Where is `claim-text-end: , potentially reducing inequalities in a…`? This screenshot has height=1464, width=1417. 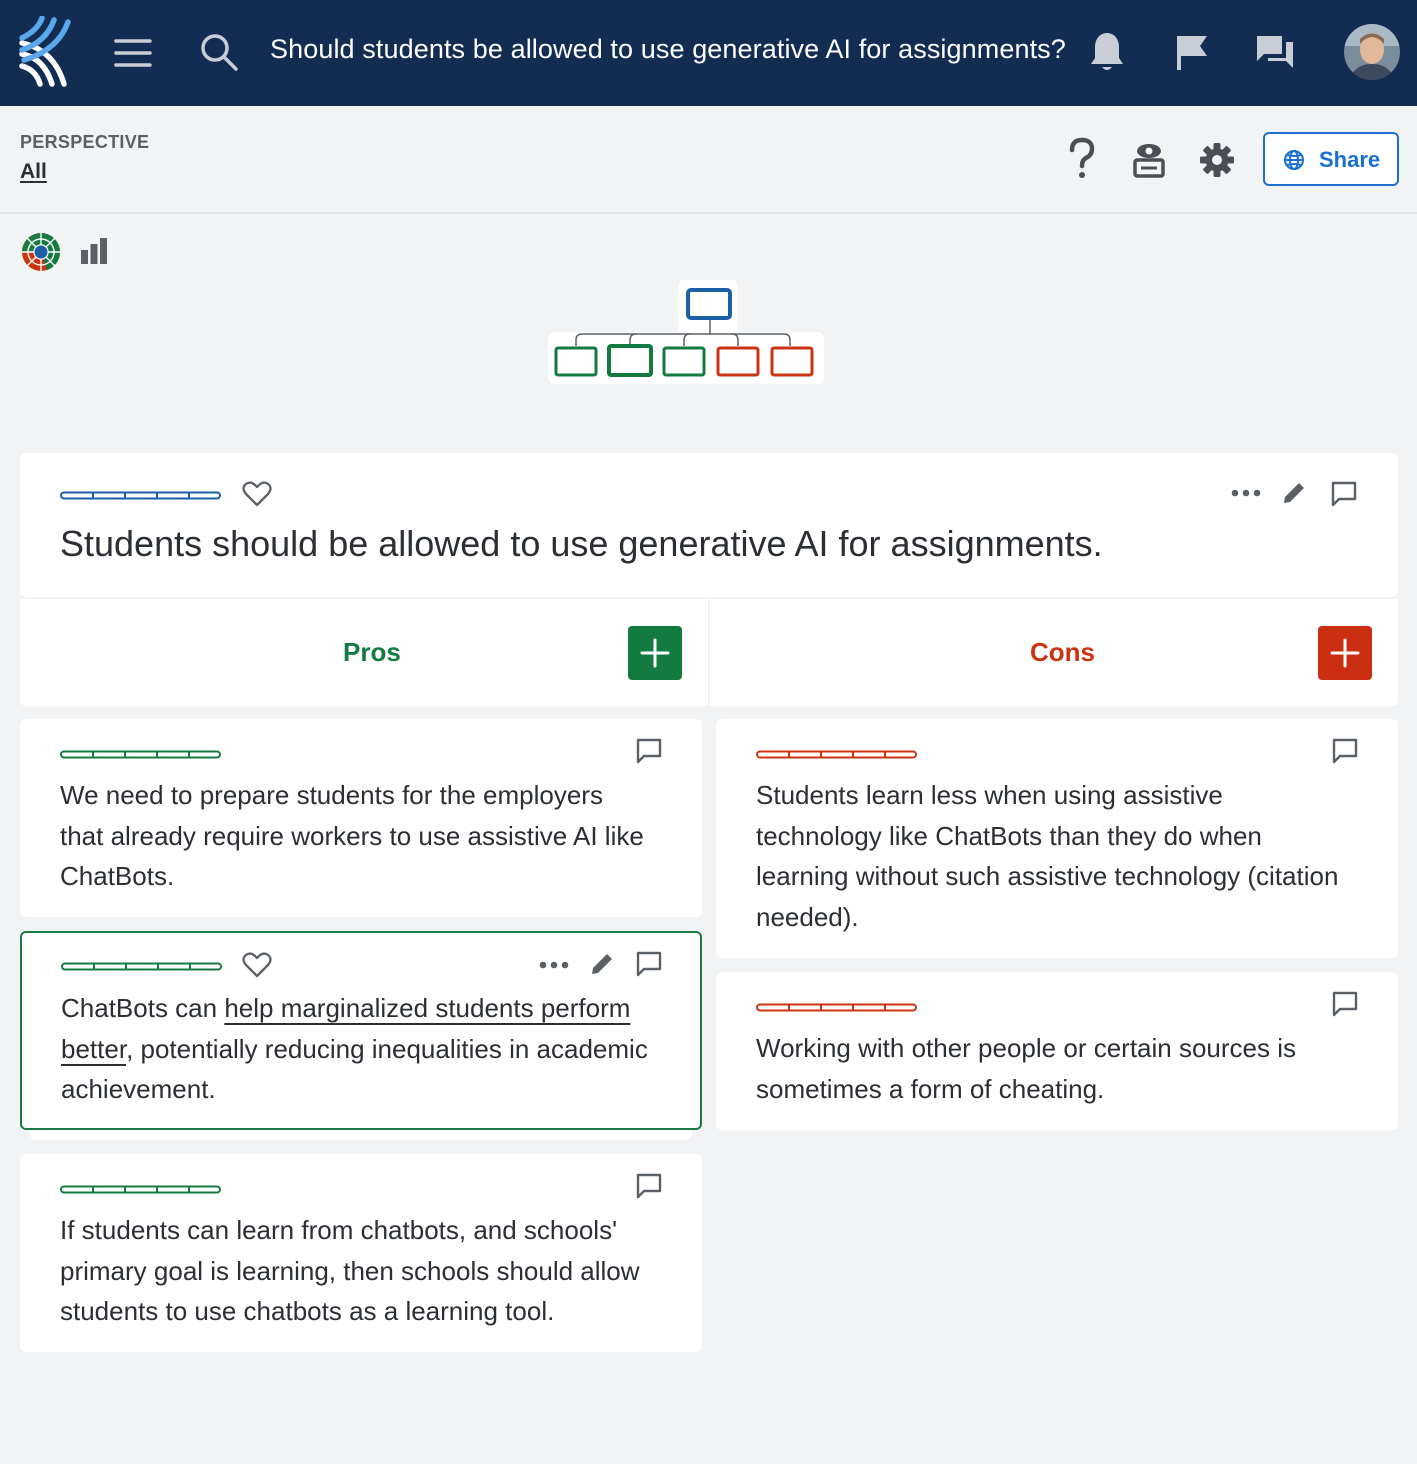
claim-text-end: , potentially reducing inequalities in a… is located at coordinates (354, 1069).